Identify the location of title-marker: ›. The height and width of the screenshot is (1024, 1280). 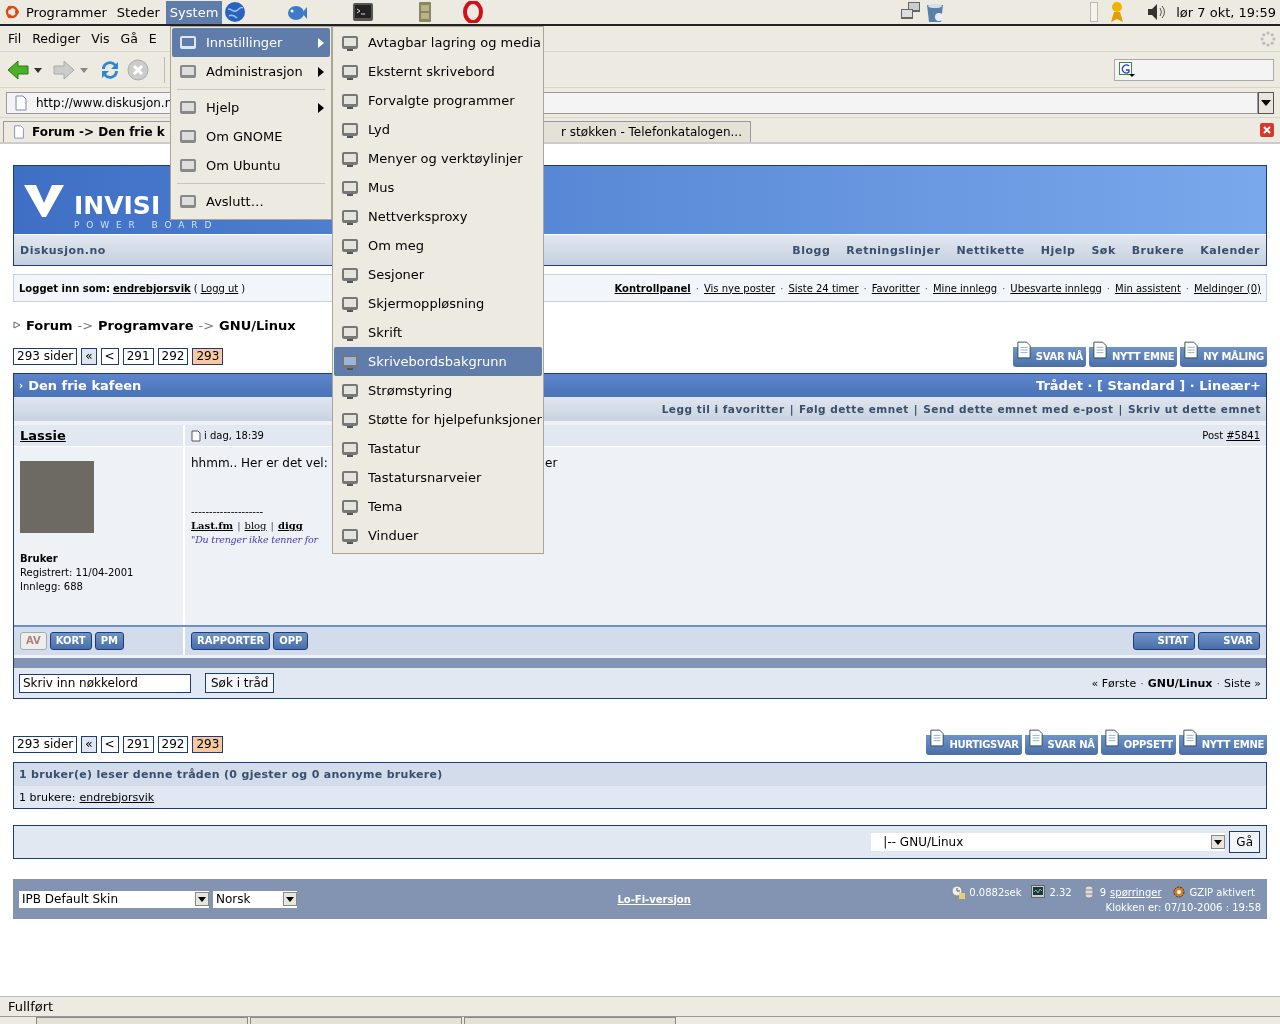
(21, 385).